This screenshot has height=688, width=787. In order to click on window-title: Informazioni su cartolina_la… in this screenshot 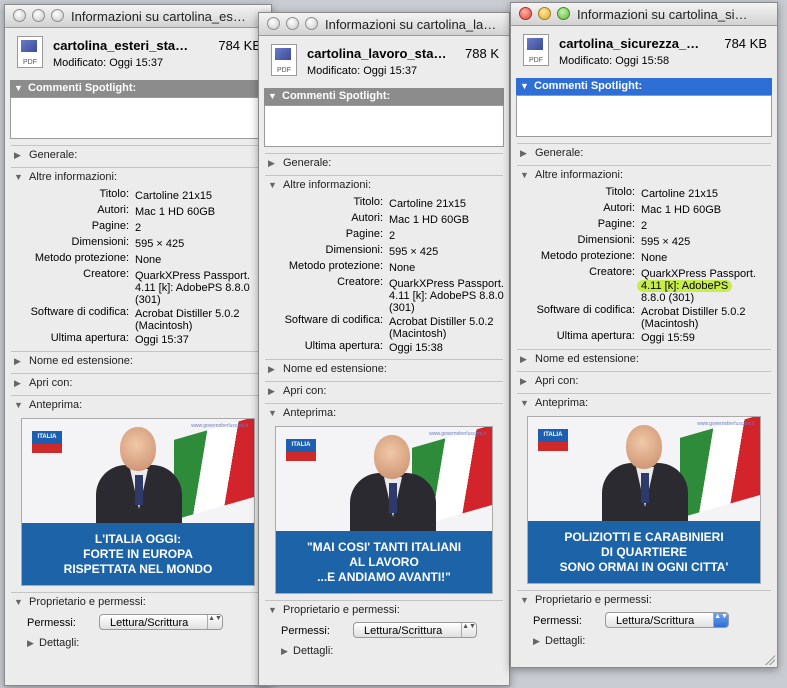, I will do `click(411, 24)`.